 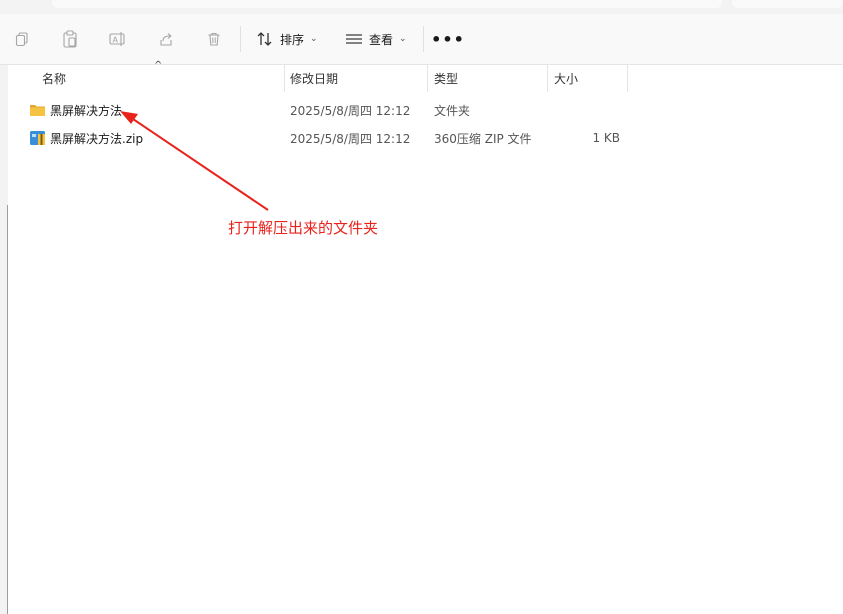 I want to click on file-type: 文件夹, so click(x=452, y=110).